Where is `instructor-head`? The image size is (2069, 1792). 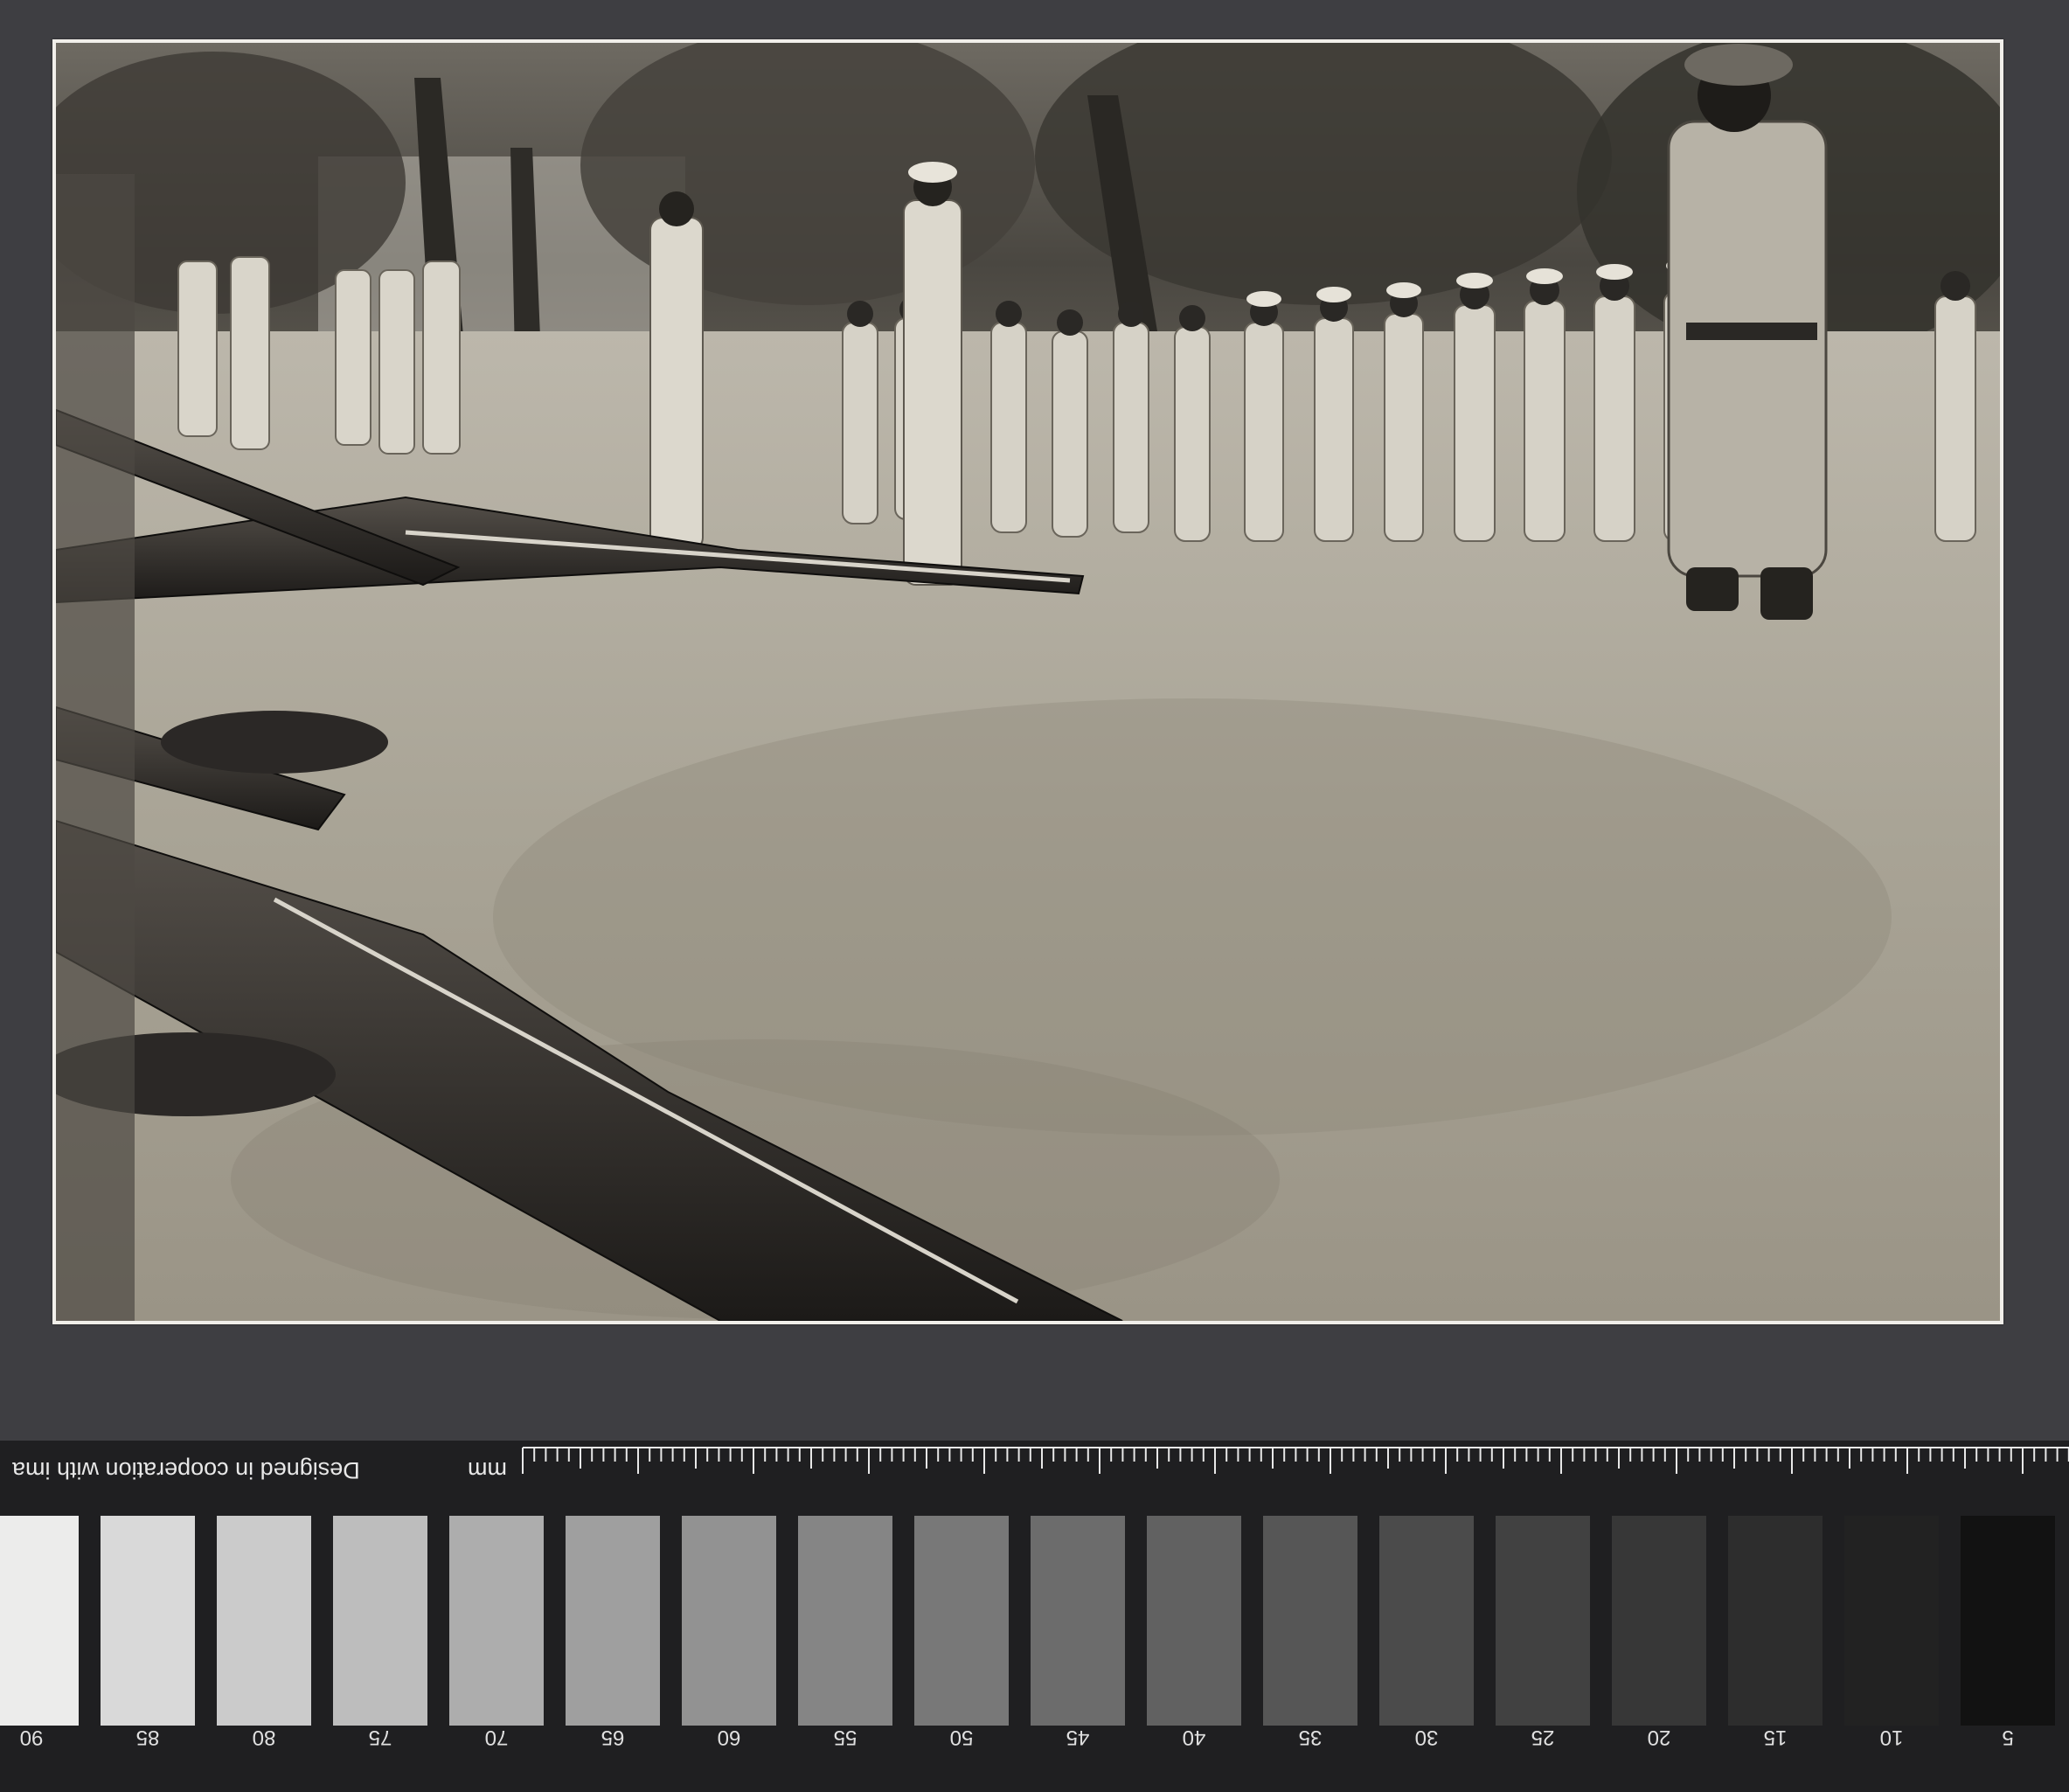
instructor-head is located at coordinates (676, 208).